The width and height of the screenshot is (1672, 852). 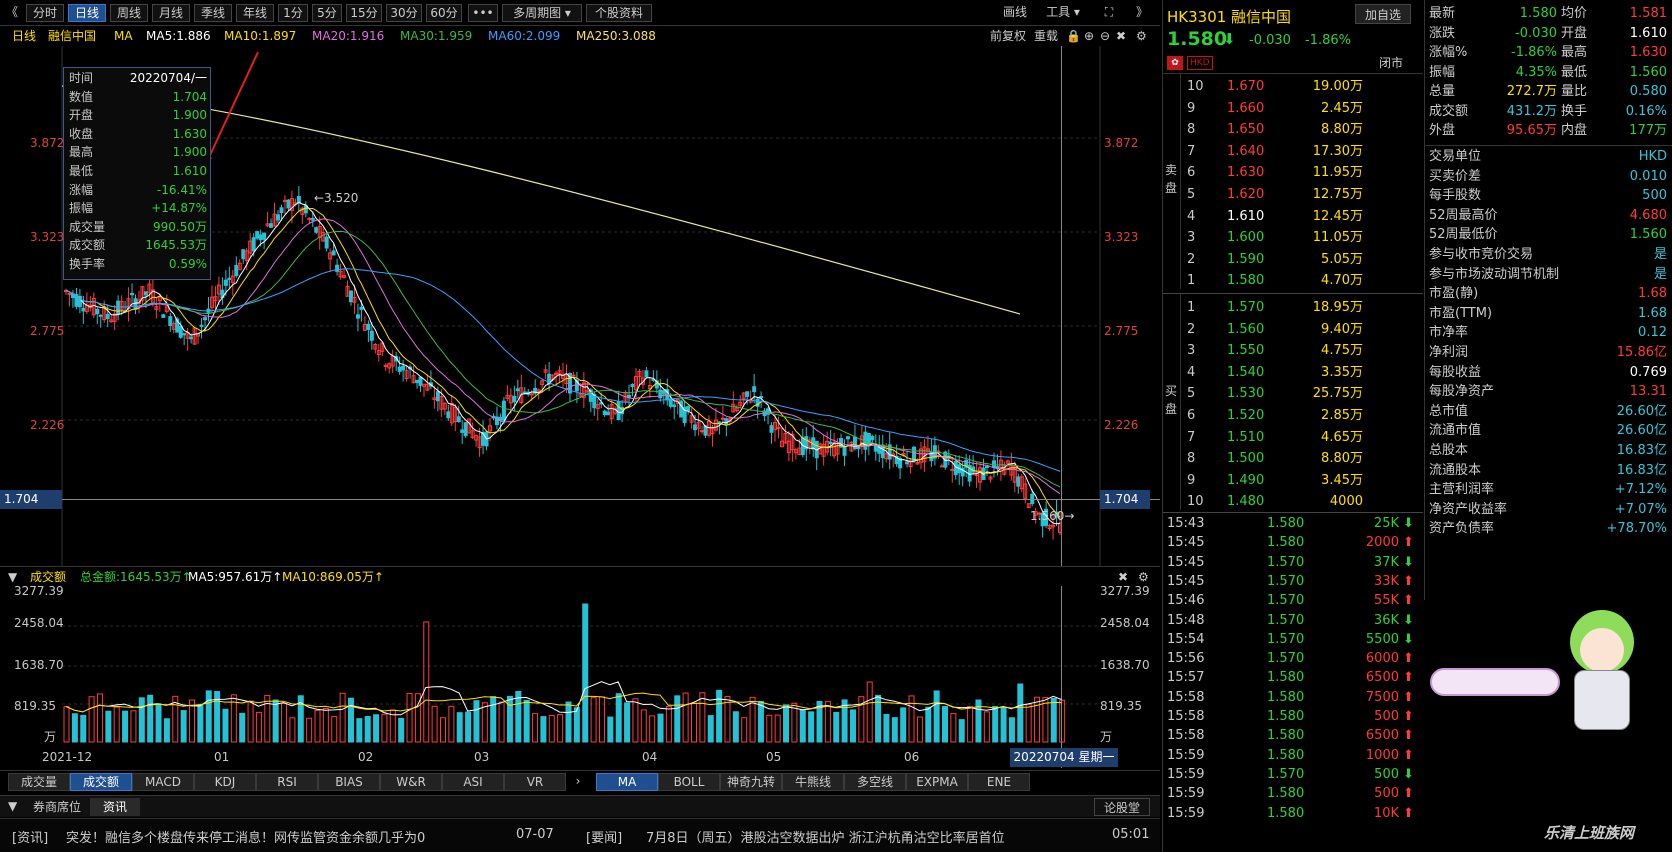 What do you see at coordinates (1383, 14) in the screenshot?
I see `add-watchlist-button: 加自选` at bounding box center [1383, 14].